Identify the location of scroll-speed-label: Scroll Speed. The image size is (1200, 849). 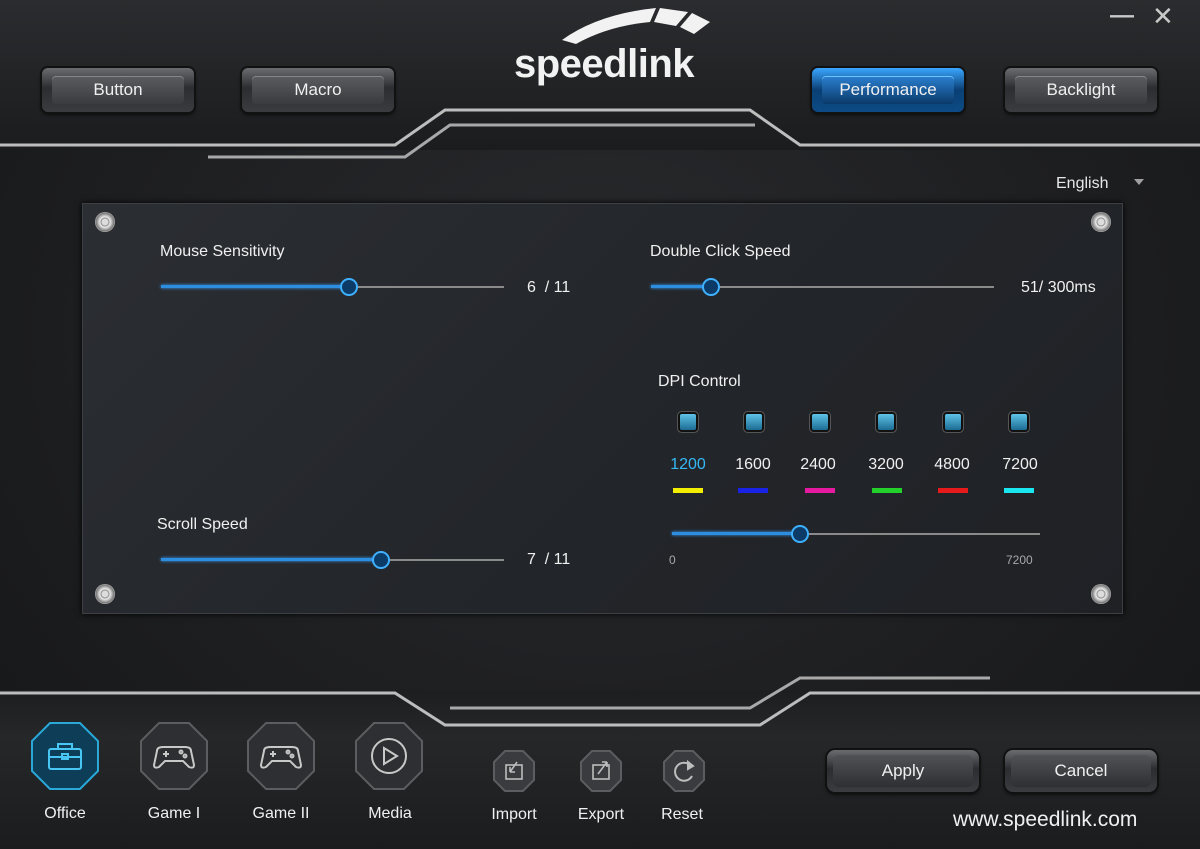
(202, 524).